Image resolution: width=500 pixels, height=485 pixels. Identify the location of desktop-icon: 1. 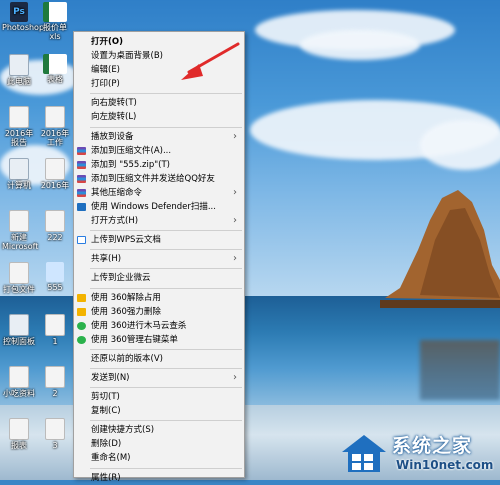
(55, 330).